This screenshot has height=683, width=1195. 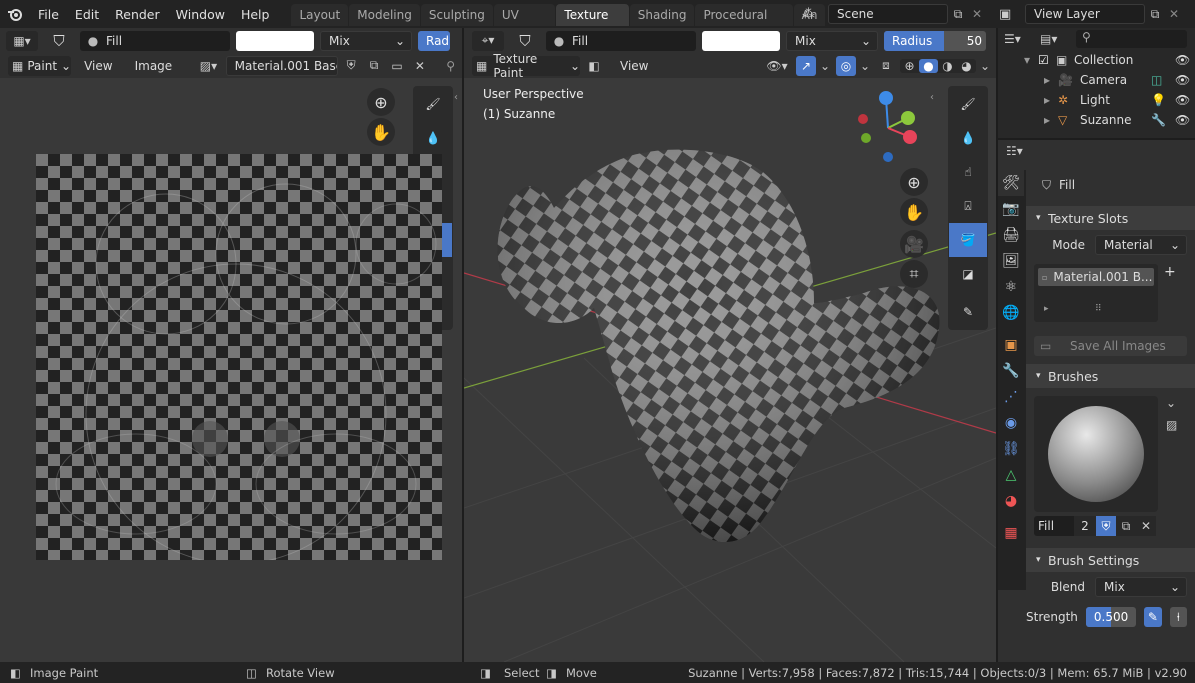 What do you see at coordinates (381, 102) in the screenshot?
I see `zoom-icon: ⊕` at bounding box center [381, 102].